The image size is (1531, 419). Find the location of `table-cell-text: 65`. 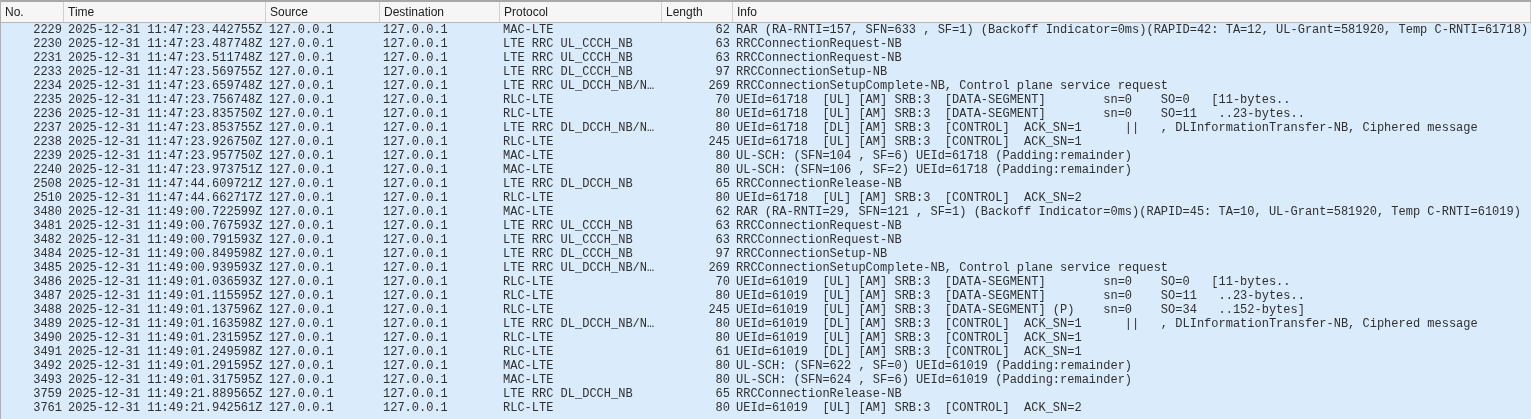

table-cell-text: 65 is located at coordinates (722, 184).